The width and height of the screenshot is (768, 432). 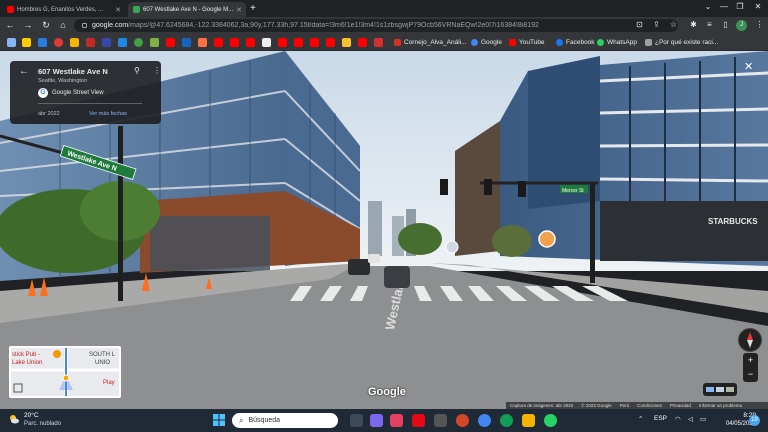 What do you see at coordinates (285, 420) in the screenshot?
I see `taskbar-search: ⌕ Búsqueda` at bounding box center [285, 420].